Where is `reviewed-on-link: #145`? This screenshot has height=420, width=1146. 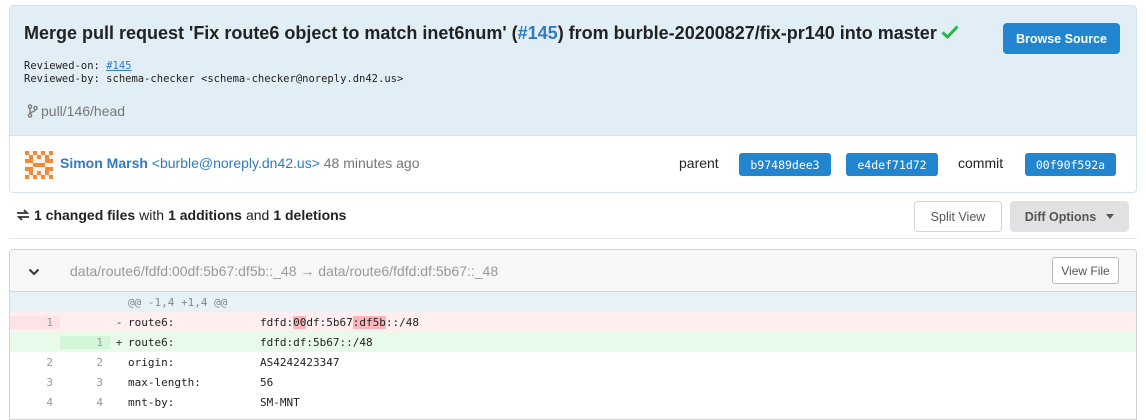
reviewed-on-link: #145 is located at coordinates (118, 66).